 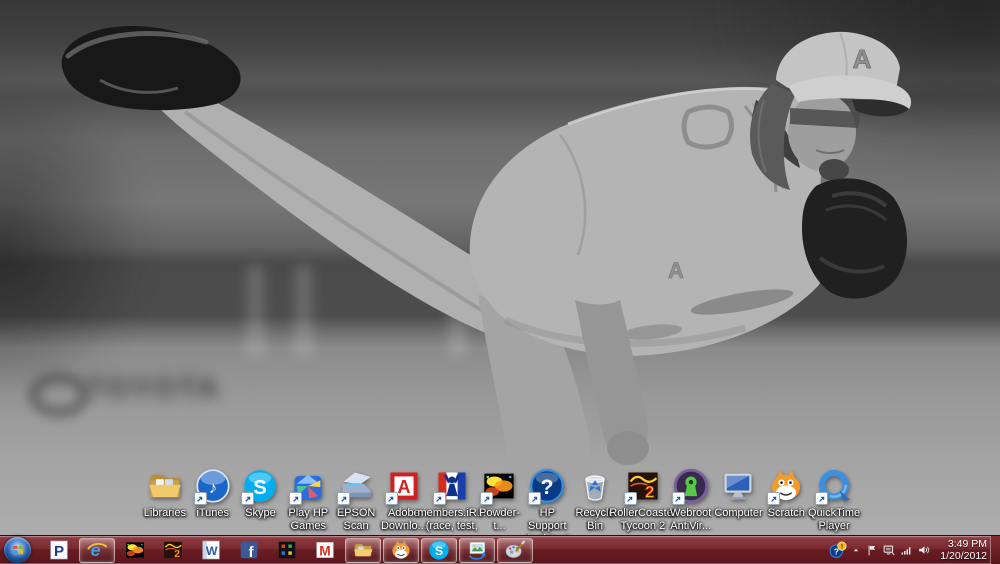 I want to click on taskbar-button-facebook: f, so click(x=249, y=550).